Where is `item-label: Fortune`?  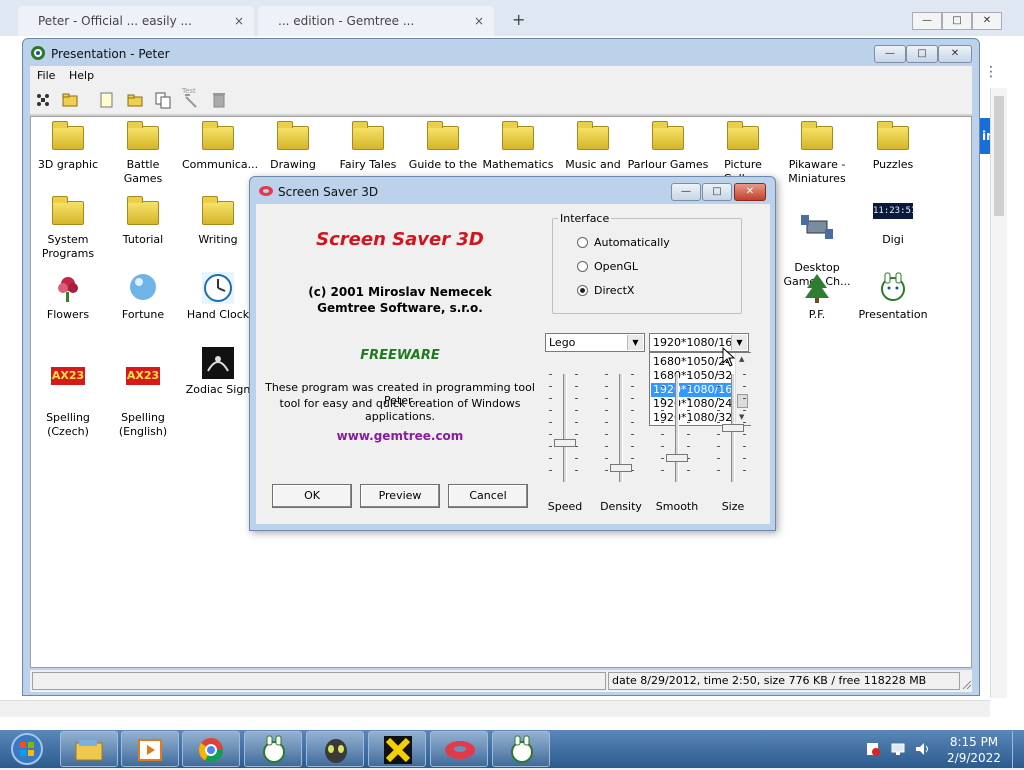 item-label: Fortune is located at coordinates (143, 314).